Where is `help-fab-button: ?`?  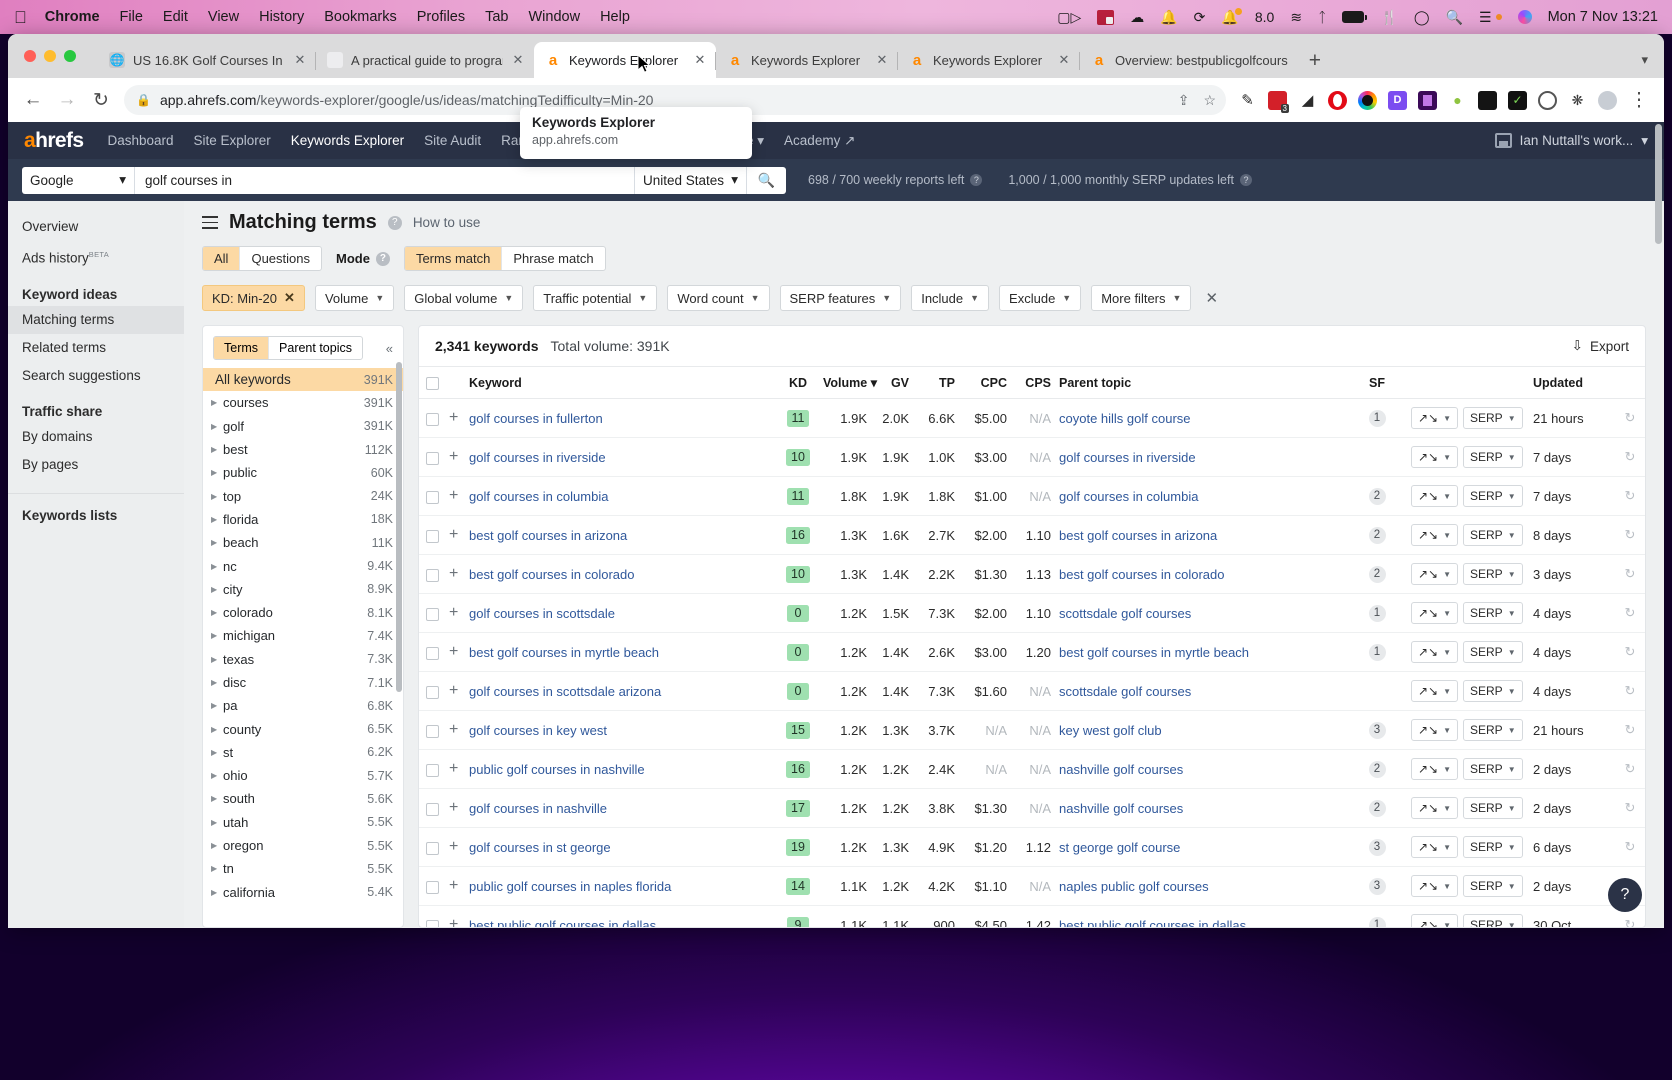
help-fab-button: ? is located at coordinates (1625, 895).